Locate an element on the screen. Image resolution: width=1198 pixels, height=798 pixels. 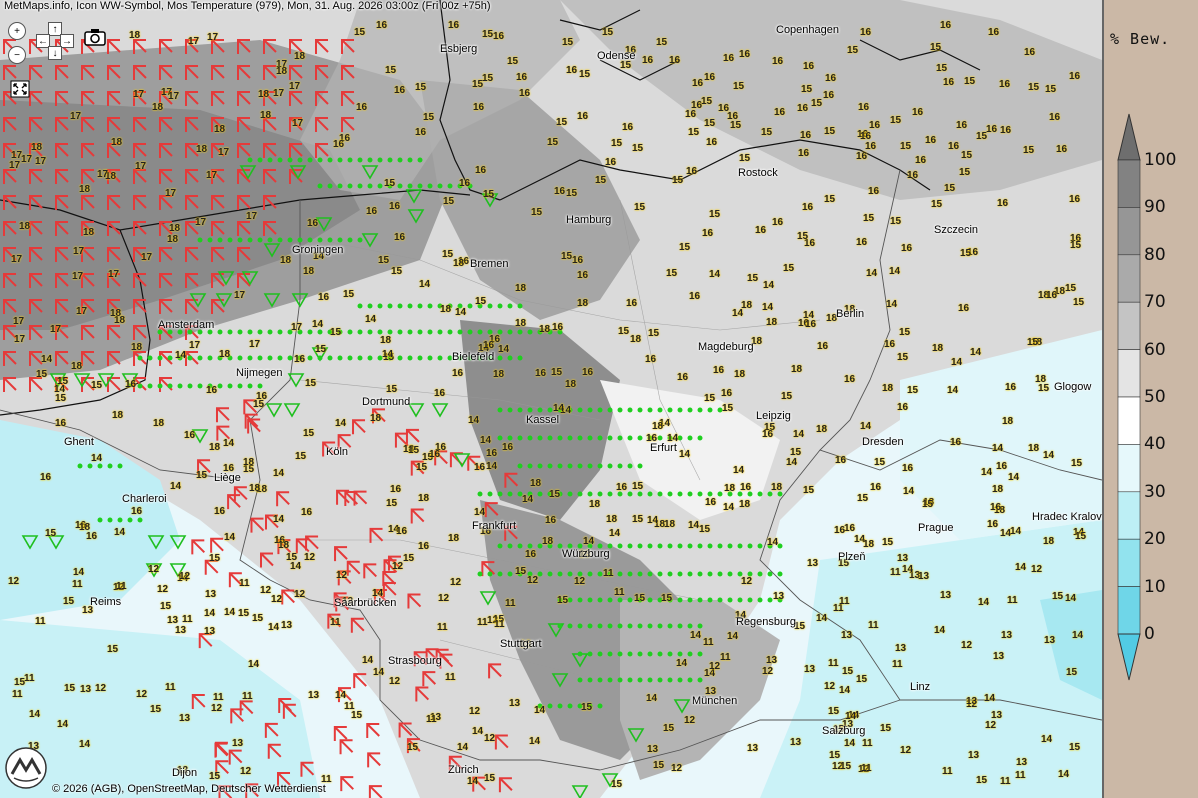
camera-icon is located at coordinates (95, 37).